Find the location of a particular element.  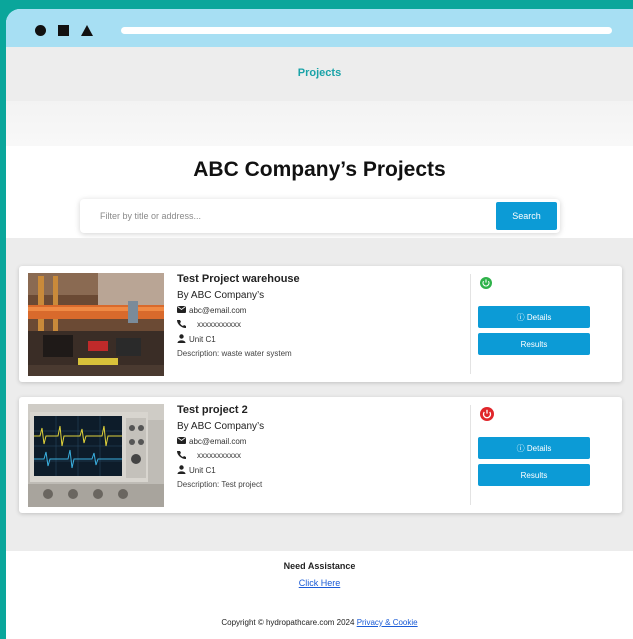

search-bar: Search is located at coordinates (320, 216).